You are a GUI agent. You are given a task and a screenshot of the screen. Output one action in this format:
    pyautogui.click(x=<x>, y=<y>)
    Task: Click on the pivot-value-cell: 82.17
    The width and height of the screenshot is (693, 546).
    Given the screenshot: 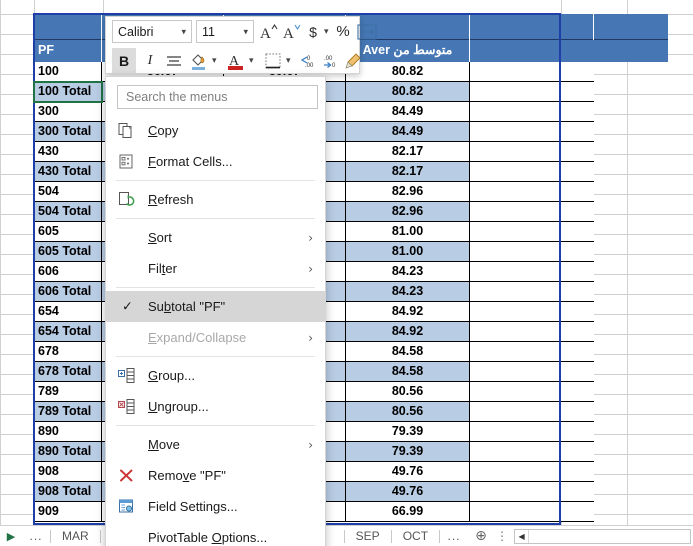 What is the action you would take?
    pyautogui.click(x=408, y=152)
    